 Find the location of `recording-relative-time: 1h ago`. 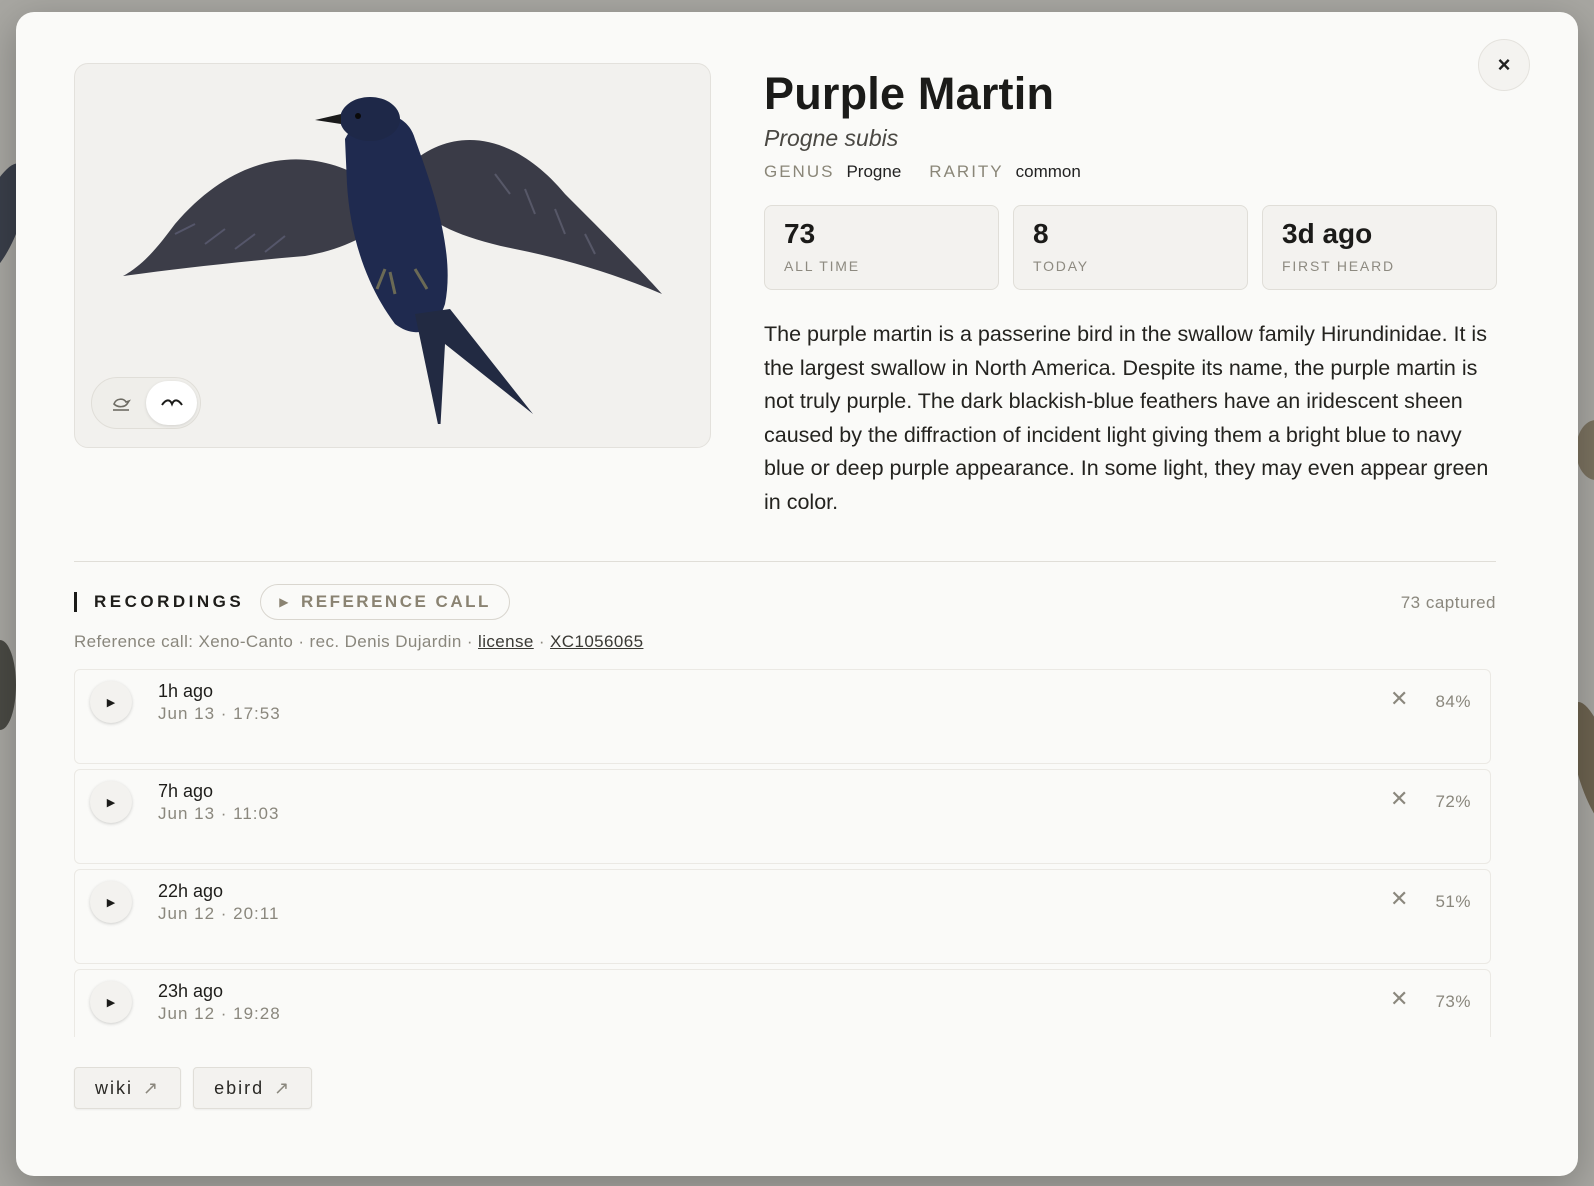

recording-relative-time: 1h ago is located at coordinates (186, 691).